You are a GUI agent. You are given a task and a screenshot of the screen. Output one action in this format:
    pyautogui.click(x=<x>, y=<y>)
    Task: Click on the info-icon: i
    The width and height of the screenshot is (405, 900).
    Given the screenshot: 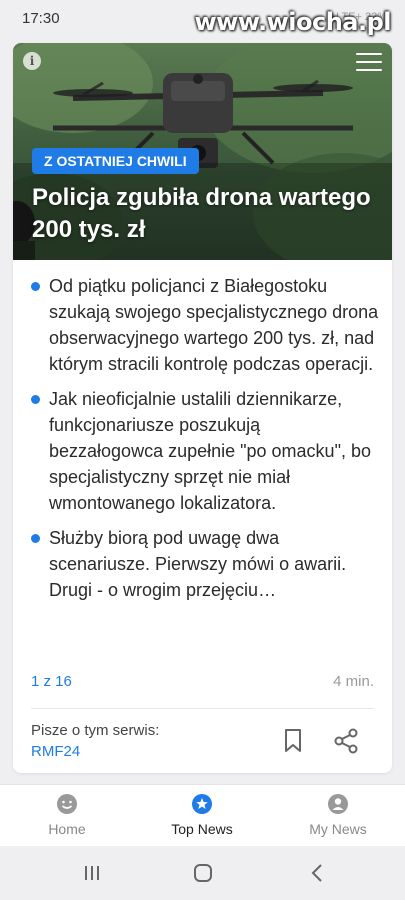 What is the action you would take?
    pyautogui.click(x=32, y=61)
    